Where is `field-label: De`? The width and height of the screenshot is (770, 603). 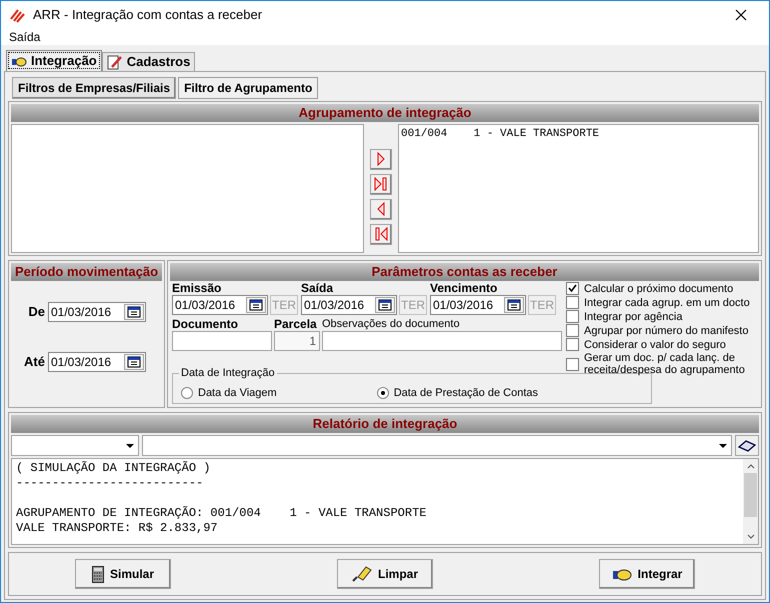 field-label: De is located at coordinates (36, 312).